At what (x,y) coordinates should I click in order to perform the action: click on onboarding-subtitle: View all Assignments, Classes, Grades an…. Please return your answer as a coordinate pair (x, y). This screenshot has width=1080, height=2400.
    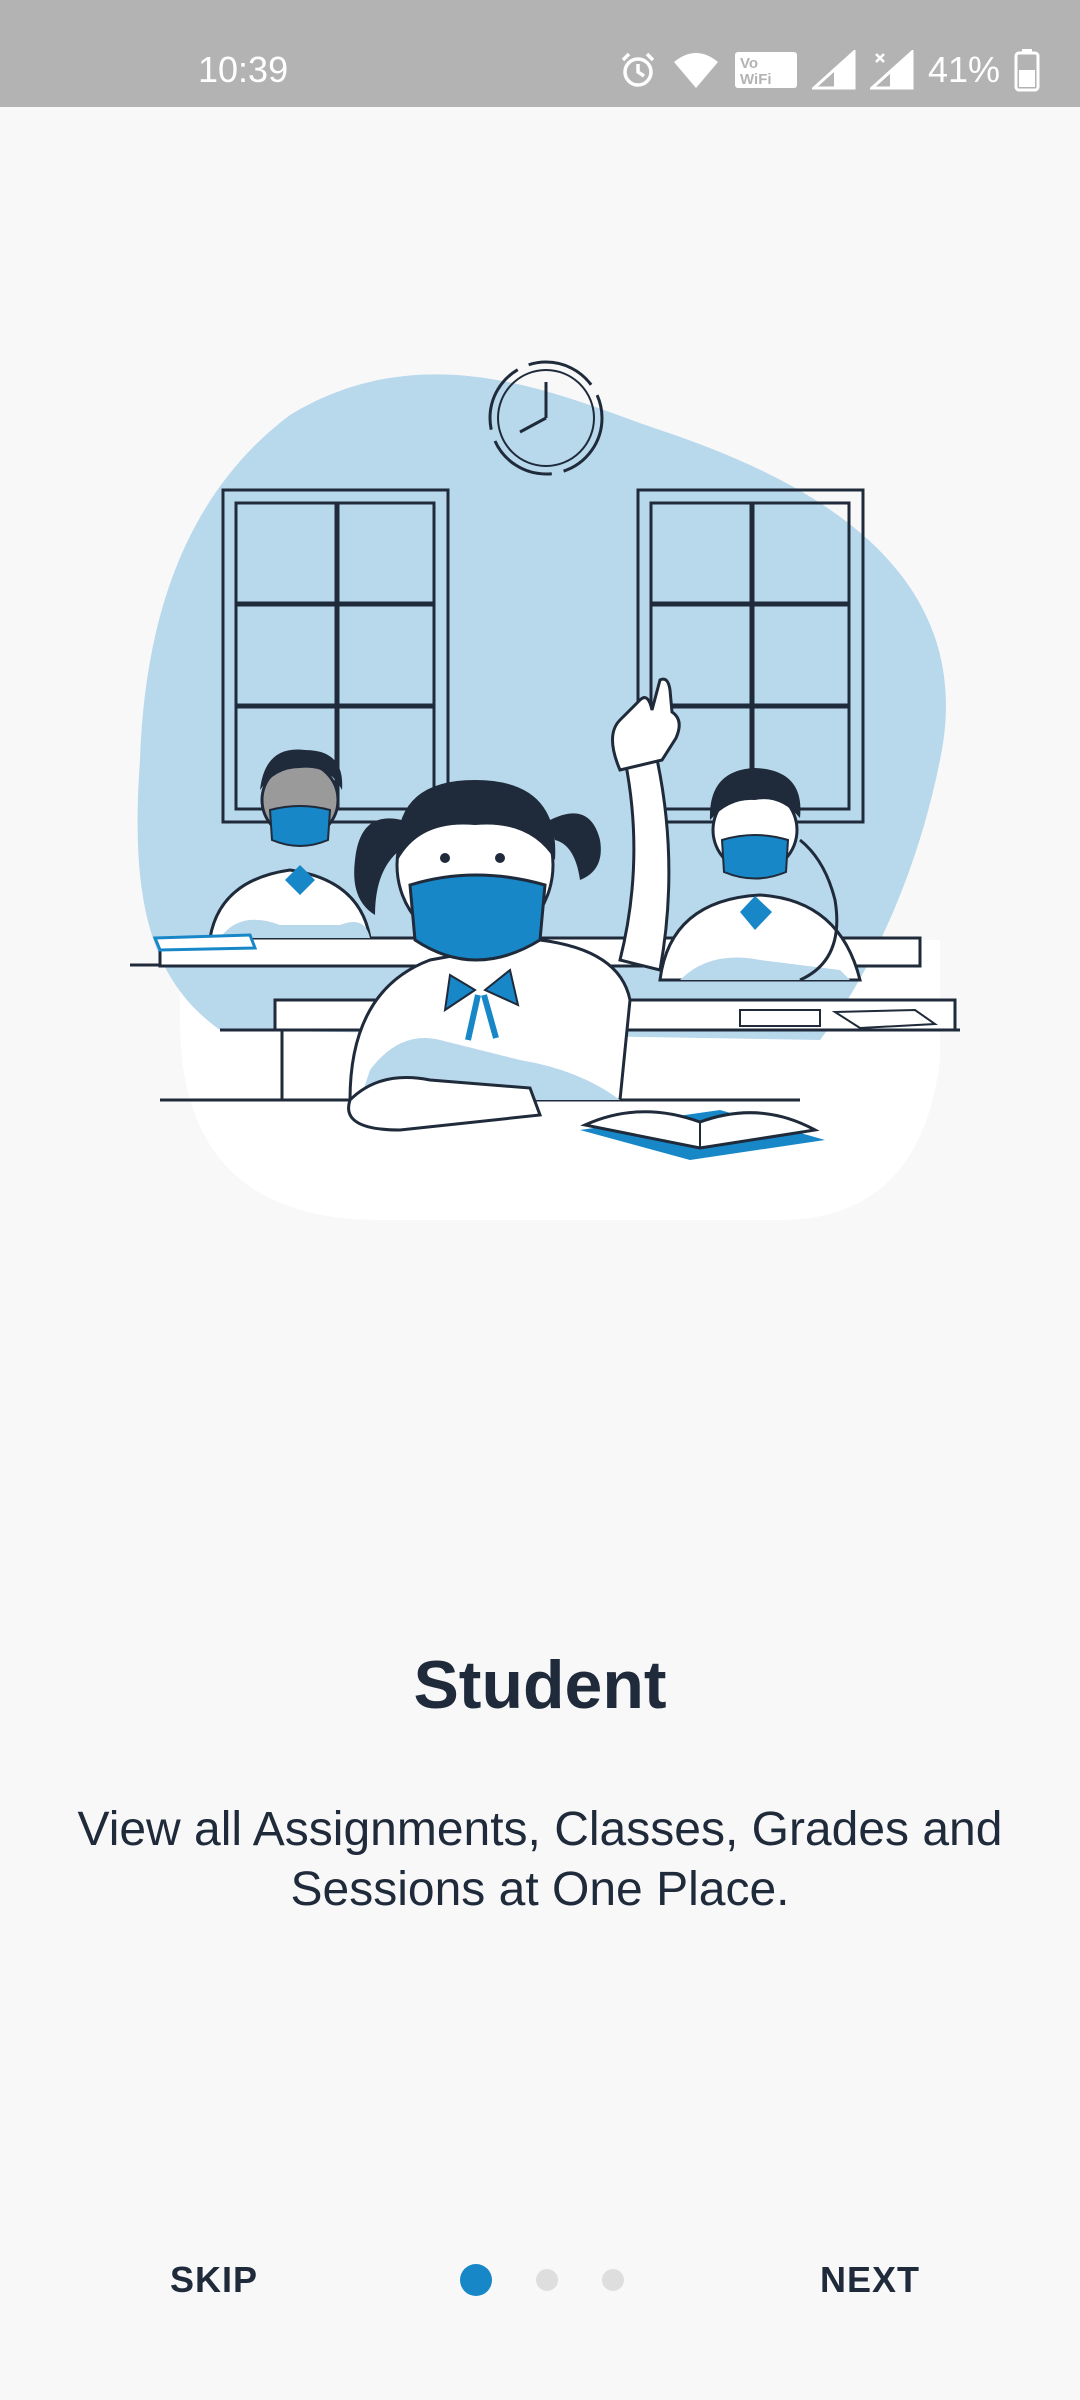
    Looking at the image, I should click on (540, 1859).